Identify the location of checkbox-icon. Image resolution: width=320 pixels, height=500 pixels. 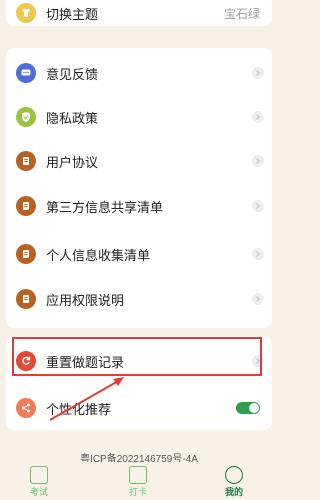
(138, 475).